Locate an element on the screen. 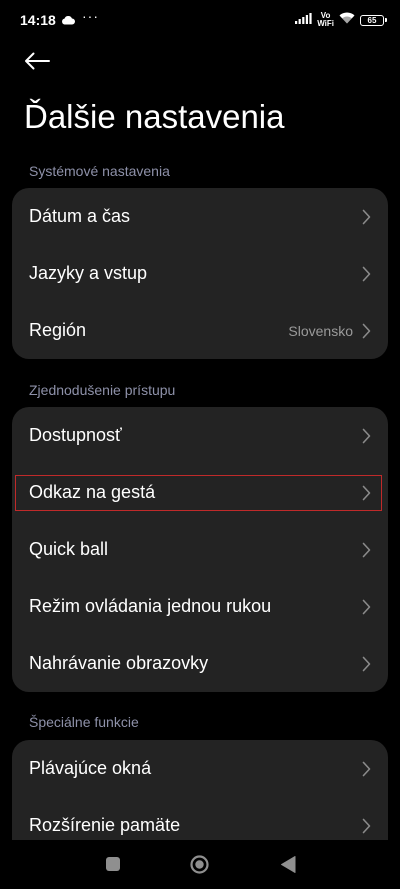 This screenshot has height=889, width=400. settings-item-quick-ball: Quick ball is located at coordinates (200, 549).